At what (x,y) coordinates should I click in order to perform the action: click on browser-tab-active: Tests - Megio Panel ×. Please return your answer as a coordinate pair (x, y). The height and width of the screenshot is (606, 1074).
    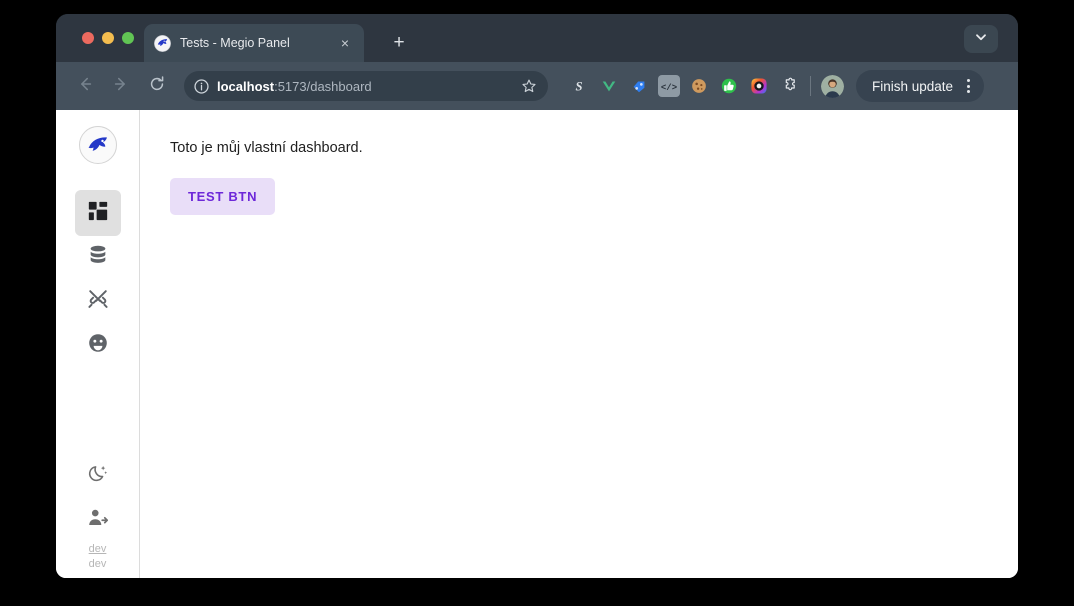
    Looking at the image, I should click on (254, 43).